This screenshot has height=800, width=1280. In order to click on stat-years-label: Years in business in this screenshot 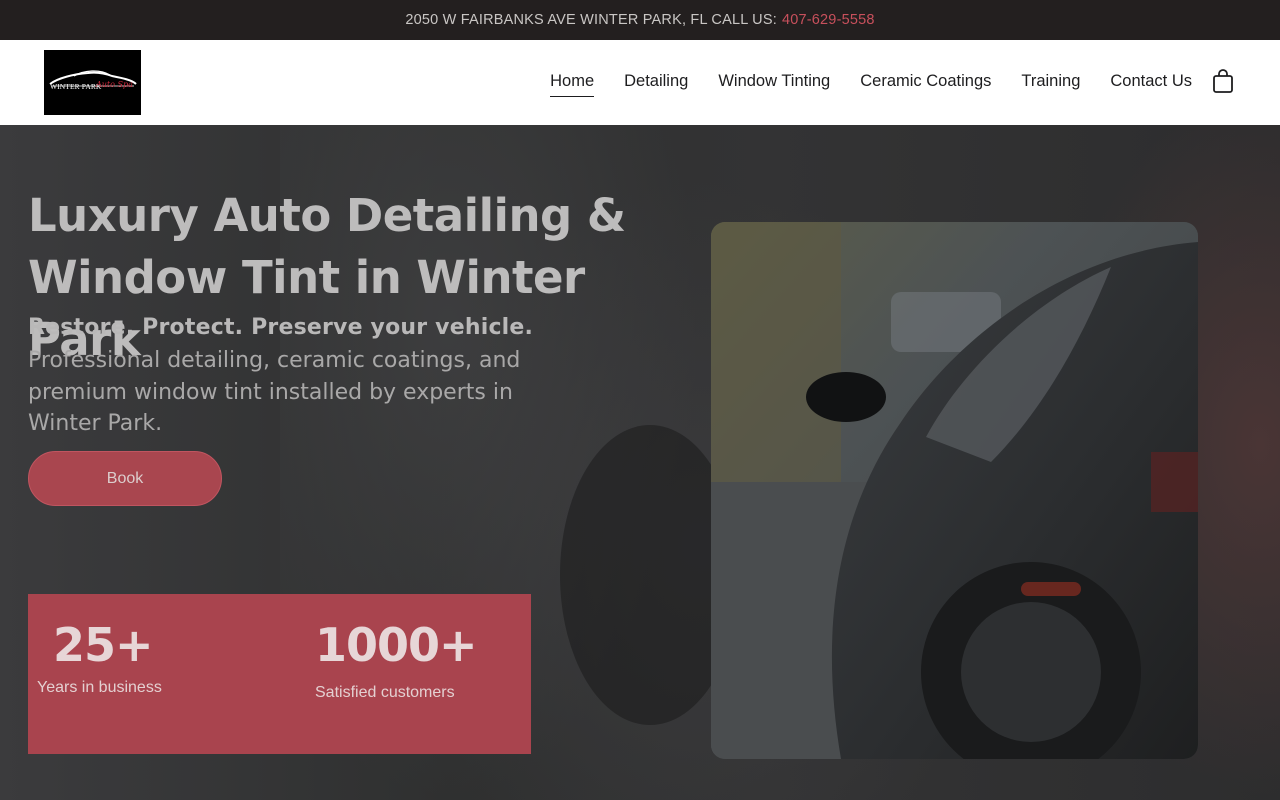, I will do `click(99, 687)`.